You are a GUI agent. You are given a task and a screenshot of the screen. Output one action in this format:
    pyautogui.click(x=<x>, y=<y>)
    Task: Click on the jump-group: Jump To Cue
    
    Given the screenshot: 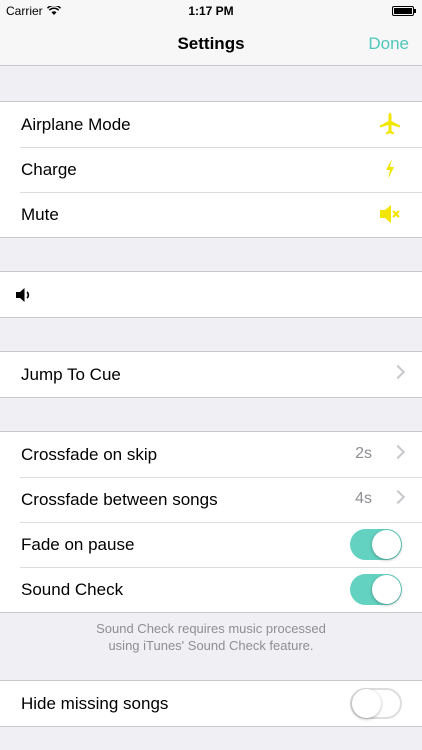 What is the action you would take?
    pyautogui.click(x=211, y=374)
    